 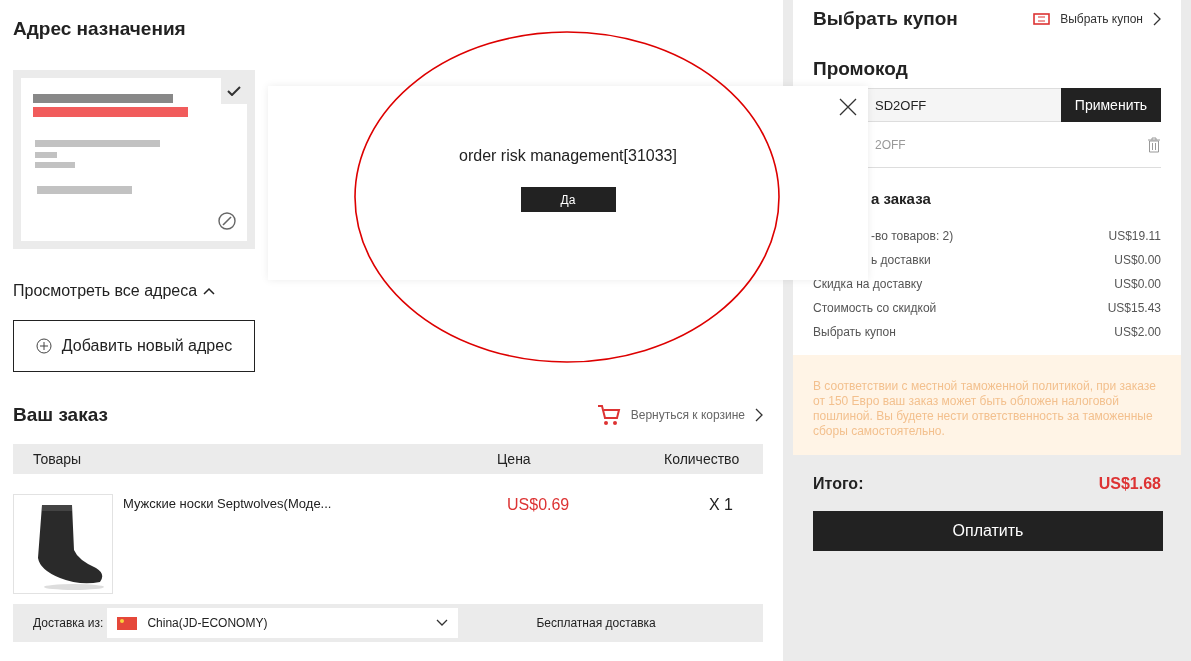 I want to click on summary-label: Выбрать купон, so click(x=854, y=332).